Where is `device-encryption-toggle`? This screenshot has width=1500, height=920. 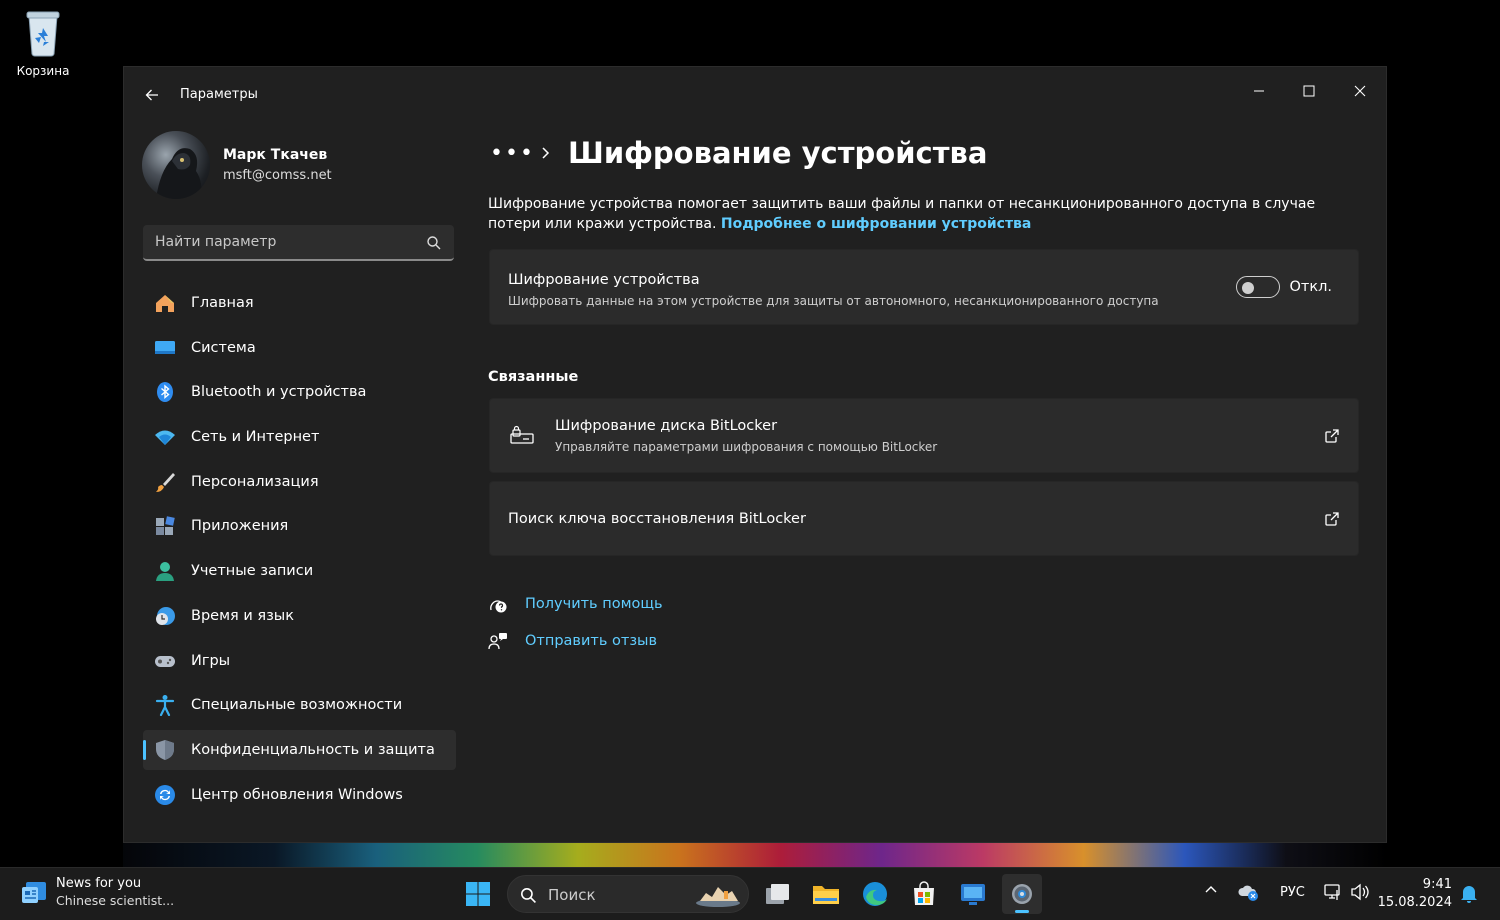
device-encryption-toggle is located at coordinates (1258, 287).